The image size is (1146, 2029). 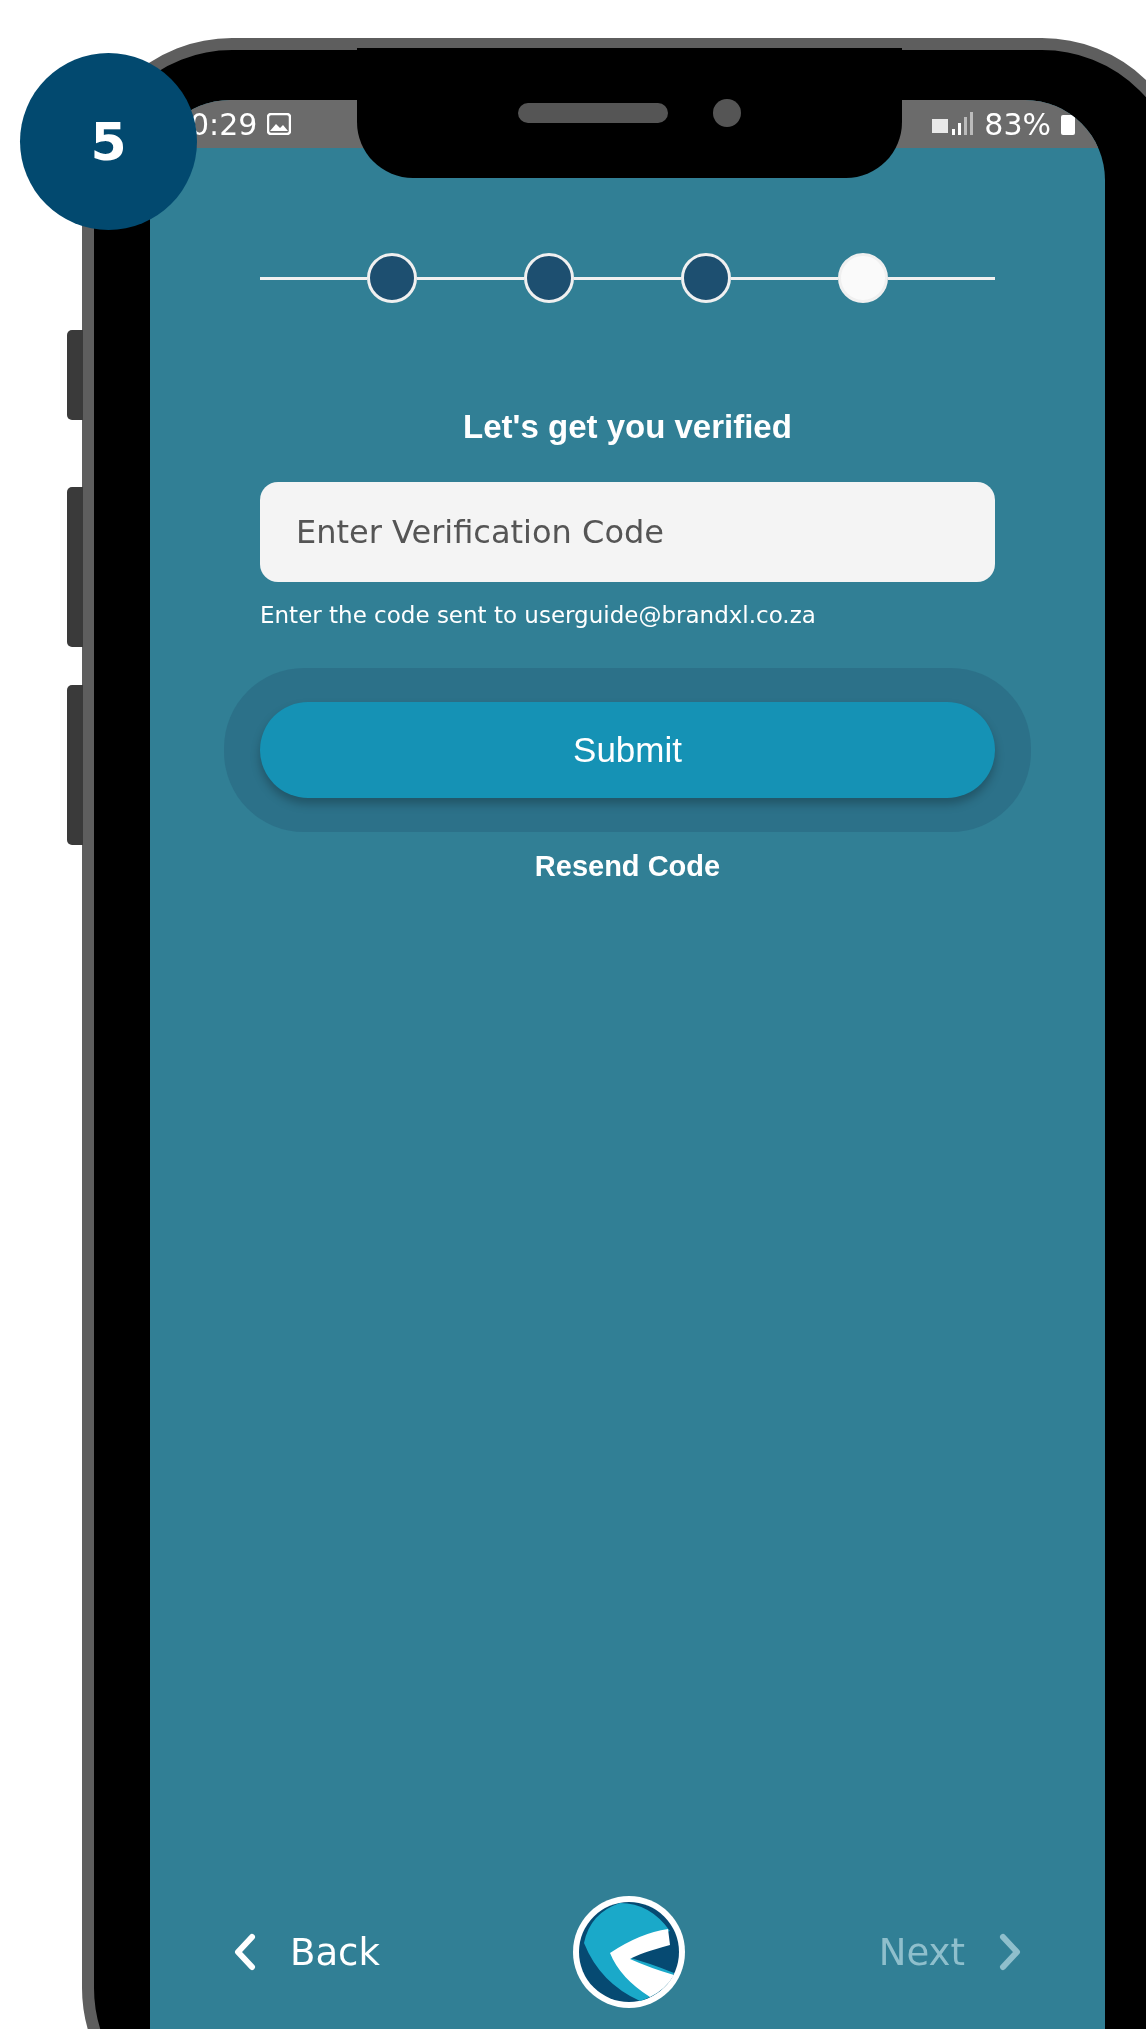 I want to click on page-title: Let's get you verified, so click(x=627, y=427).